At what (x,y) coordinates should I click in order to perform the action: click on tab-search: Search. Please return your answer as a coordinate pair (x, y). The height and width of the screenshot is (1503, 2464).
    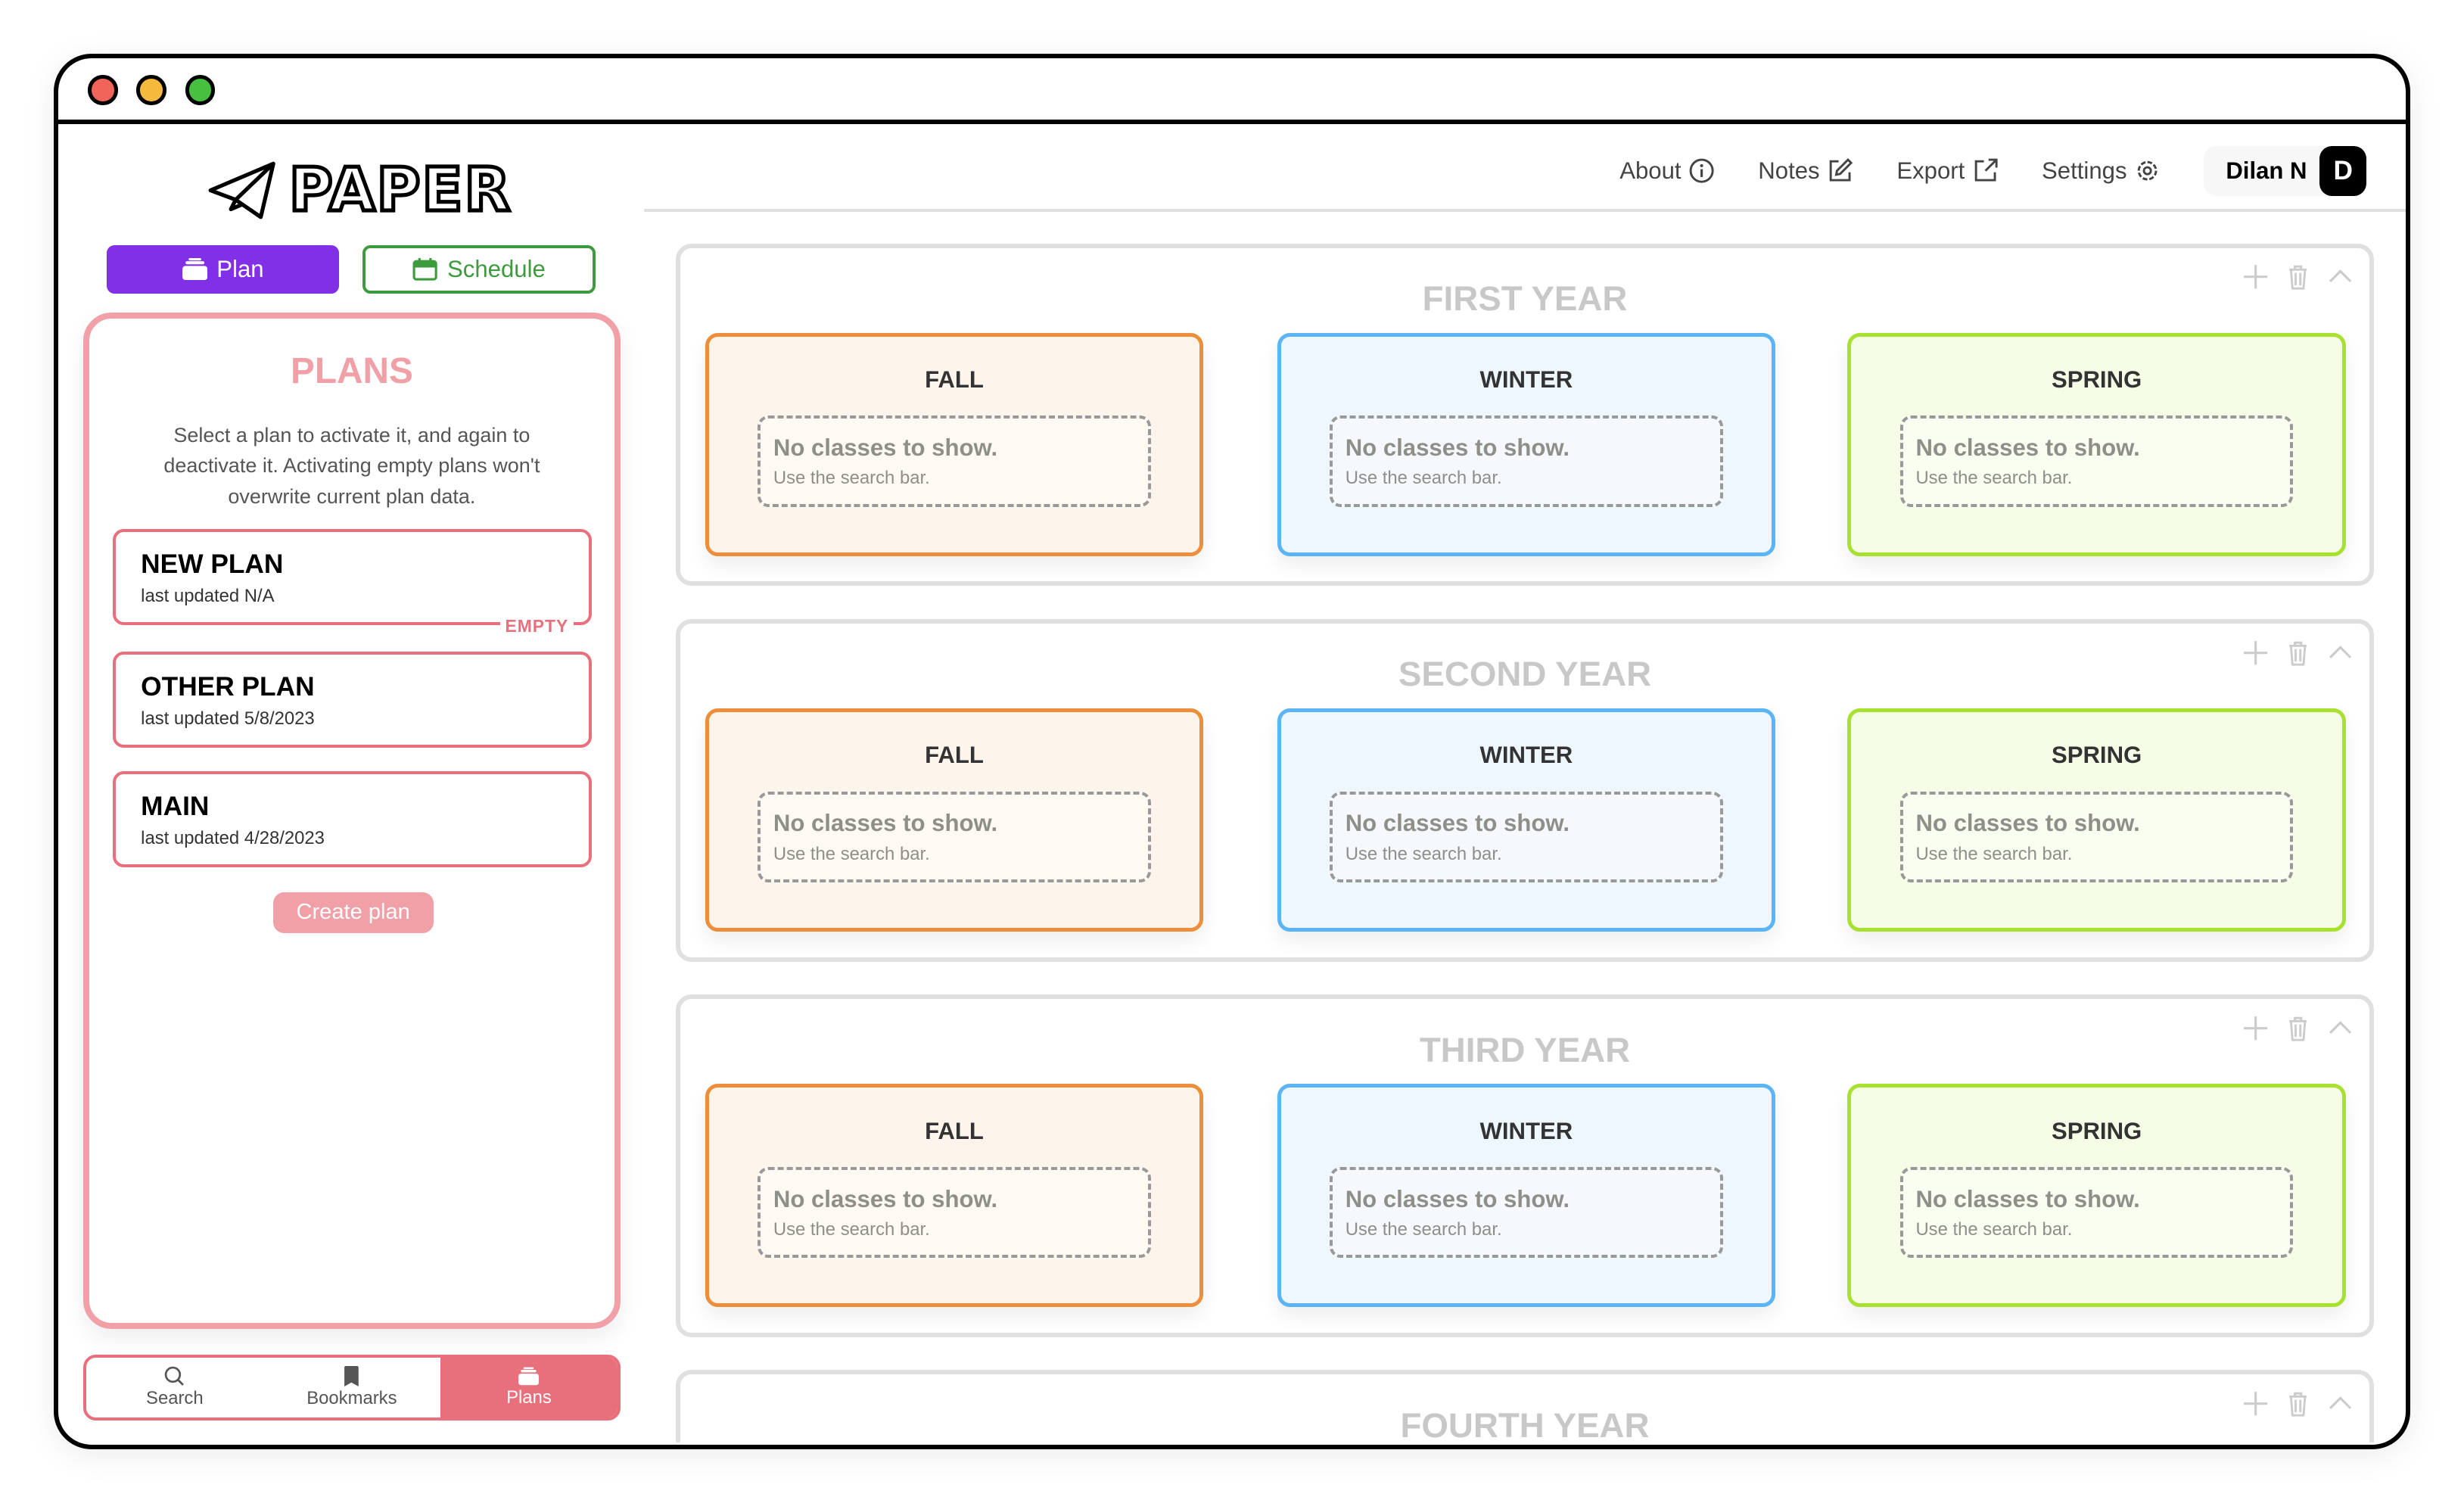
    Looking at the image, I should click on (175, 1387).